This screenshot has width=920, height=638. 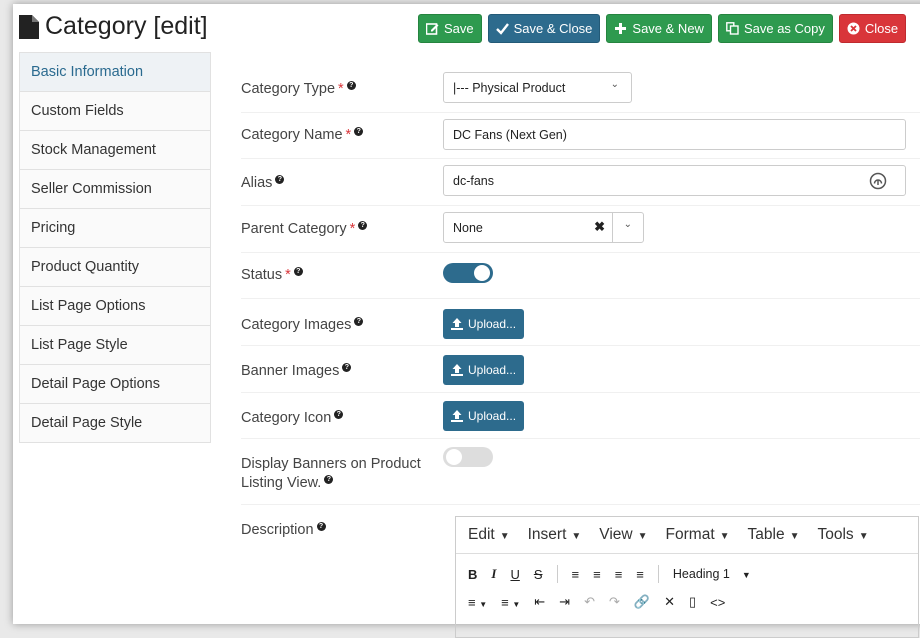 What do you see at coordinates (115, 227) in the screenshot?
I see `sidebar-item-pricing: Pricing` at bounding box center [115, 227].